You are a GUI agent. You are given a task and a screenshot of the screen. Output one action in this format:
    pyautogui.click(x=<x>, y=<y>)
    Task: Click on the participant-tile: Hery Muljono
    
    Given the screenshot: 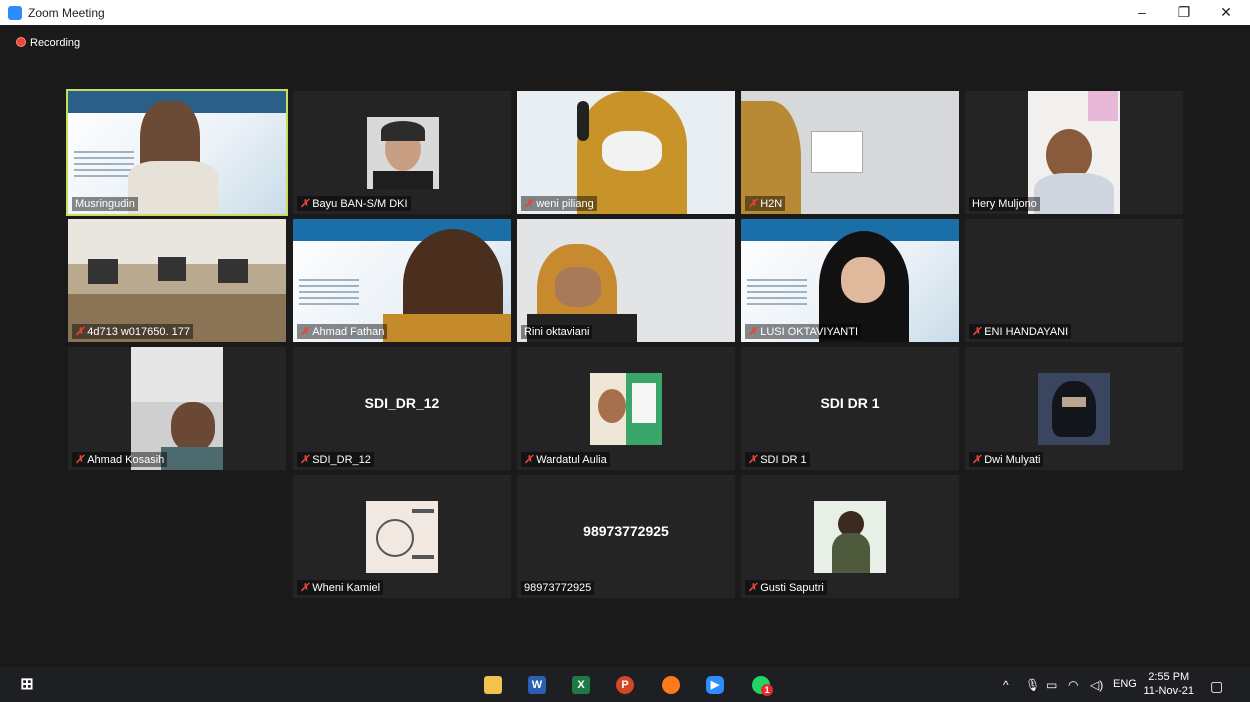 What is the action you would take?
    pyautogui.click(x=1074, y=152)
    